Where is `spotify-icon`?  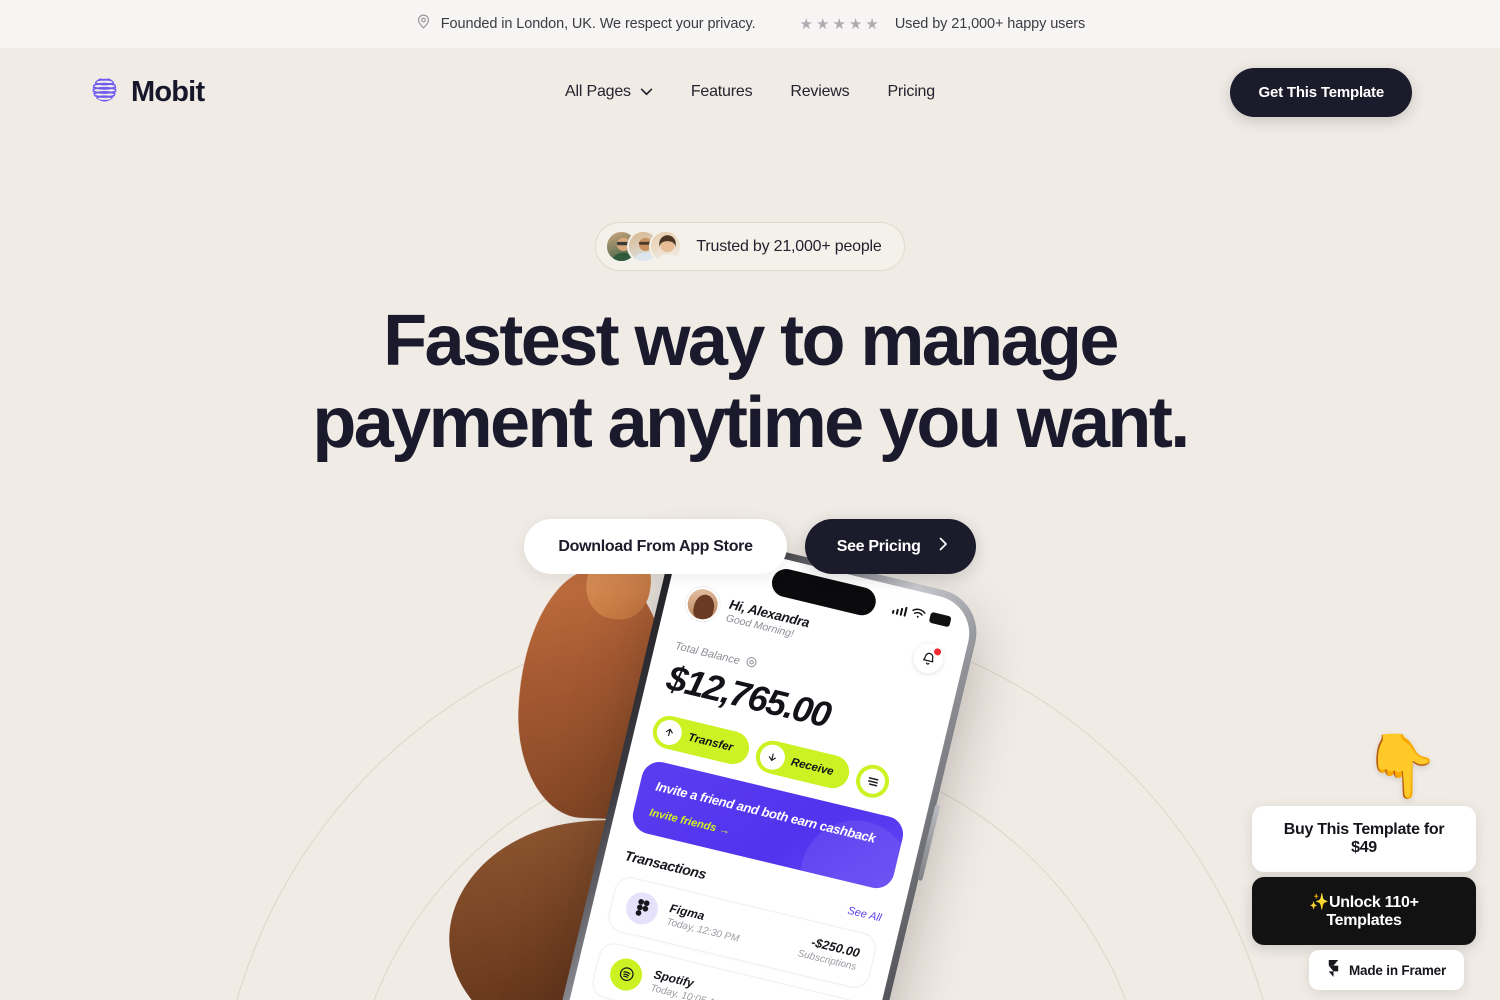 spotify-icon is located at coordinates (626, 974).